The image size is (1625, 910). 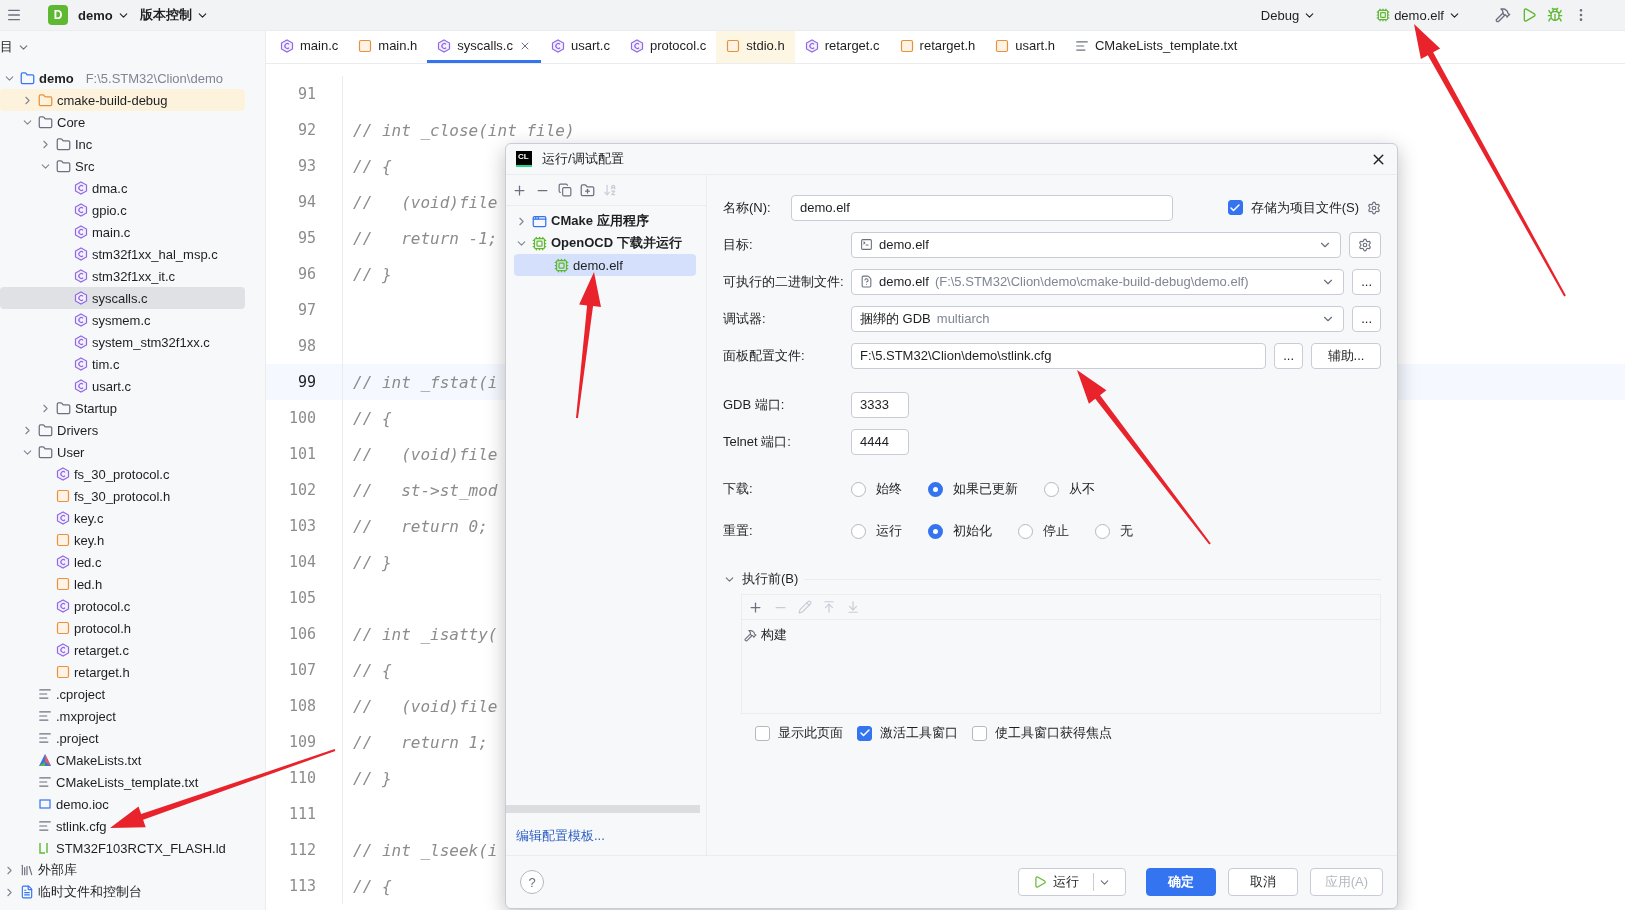 What do you see at coordinates (122, 474) in the screenshot?
I see `tree-item: fs_30_protocol.c` at bounding box center [122, 474].